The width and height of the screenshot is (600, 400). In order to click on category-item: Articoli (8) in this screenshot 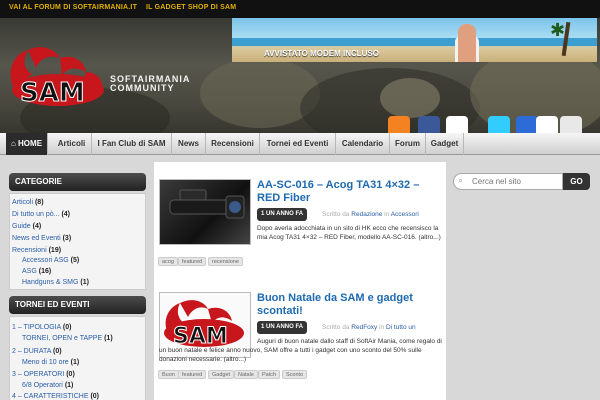, I will do `click(28, 202)`.